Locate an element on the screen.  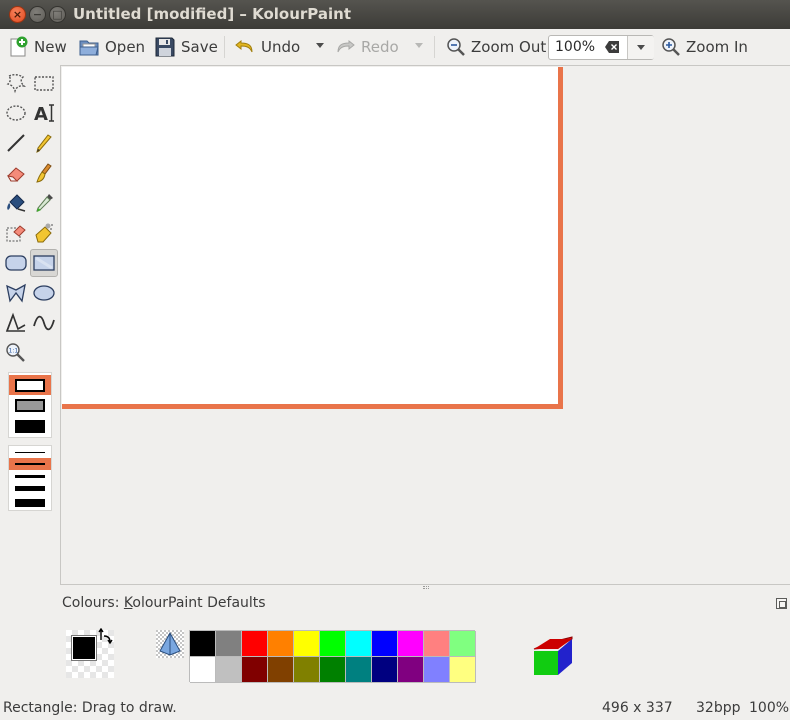
tool-ellipse is located at coordinates (44, 293).